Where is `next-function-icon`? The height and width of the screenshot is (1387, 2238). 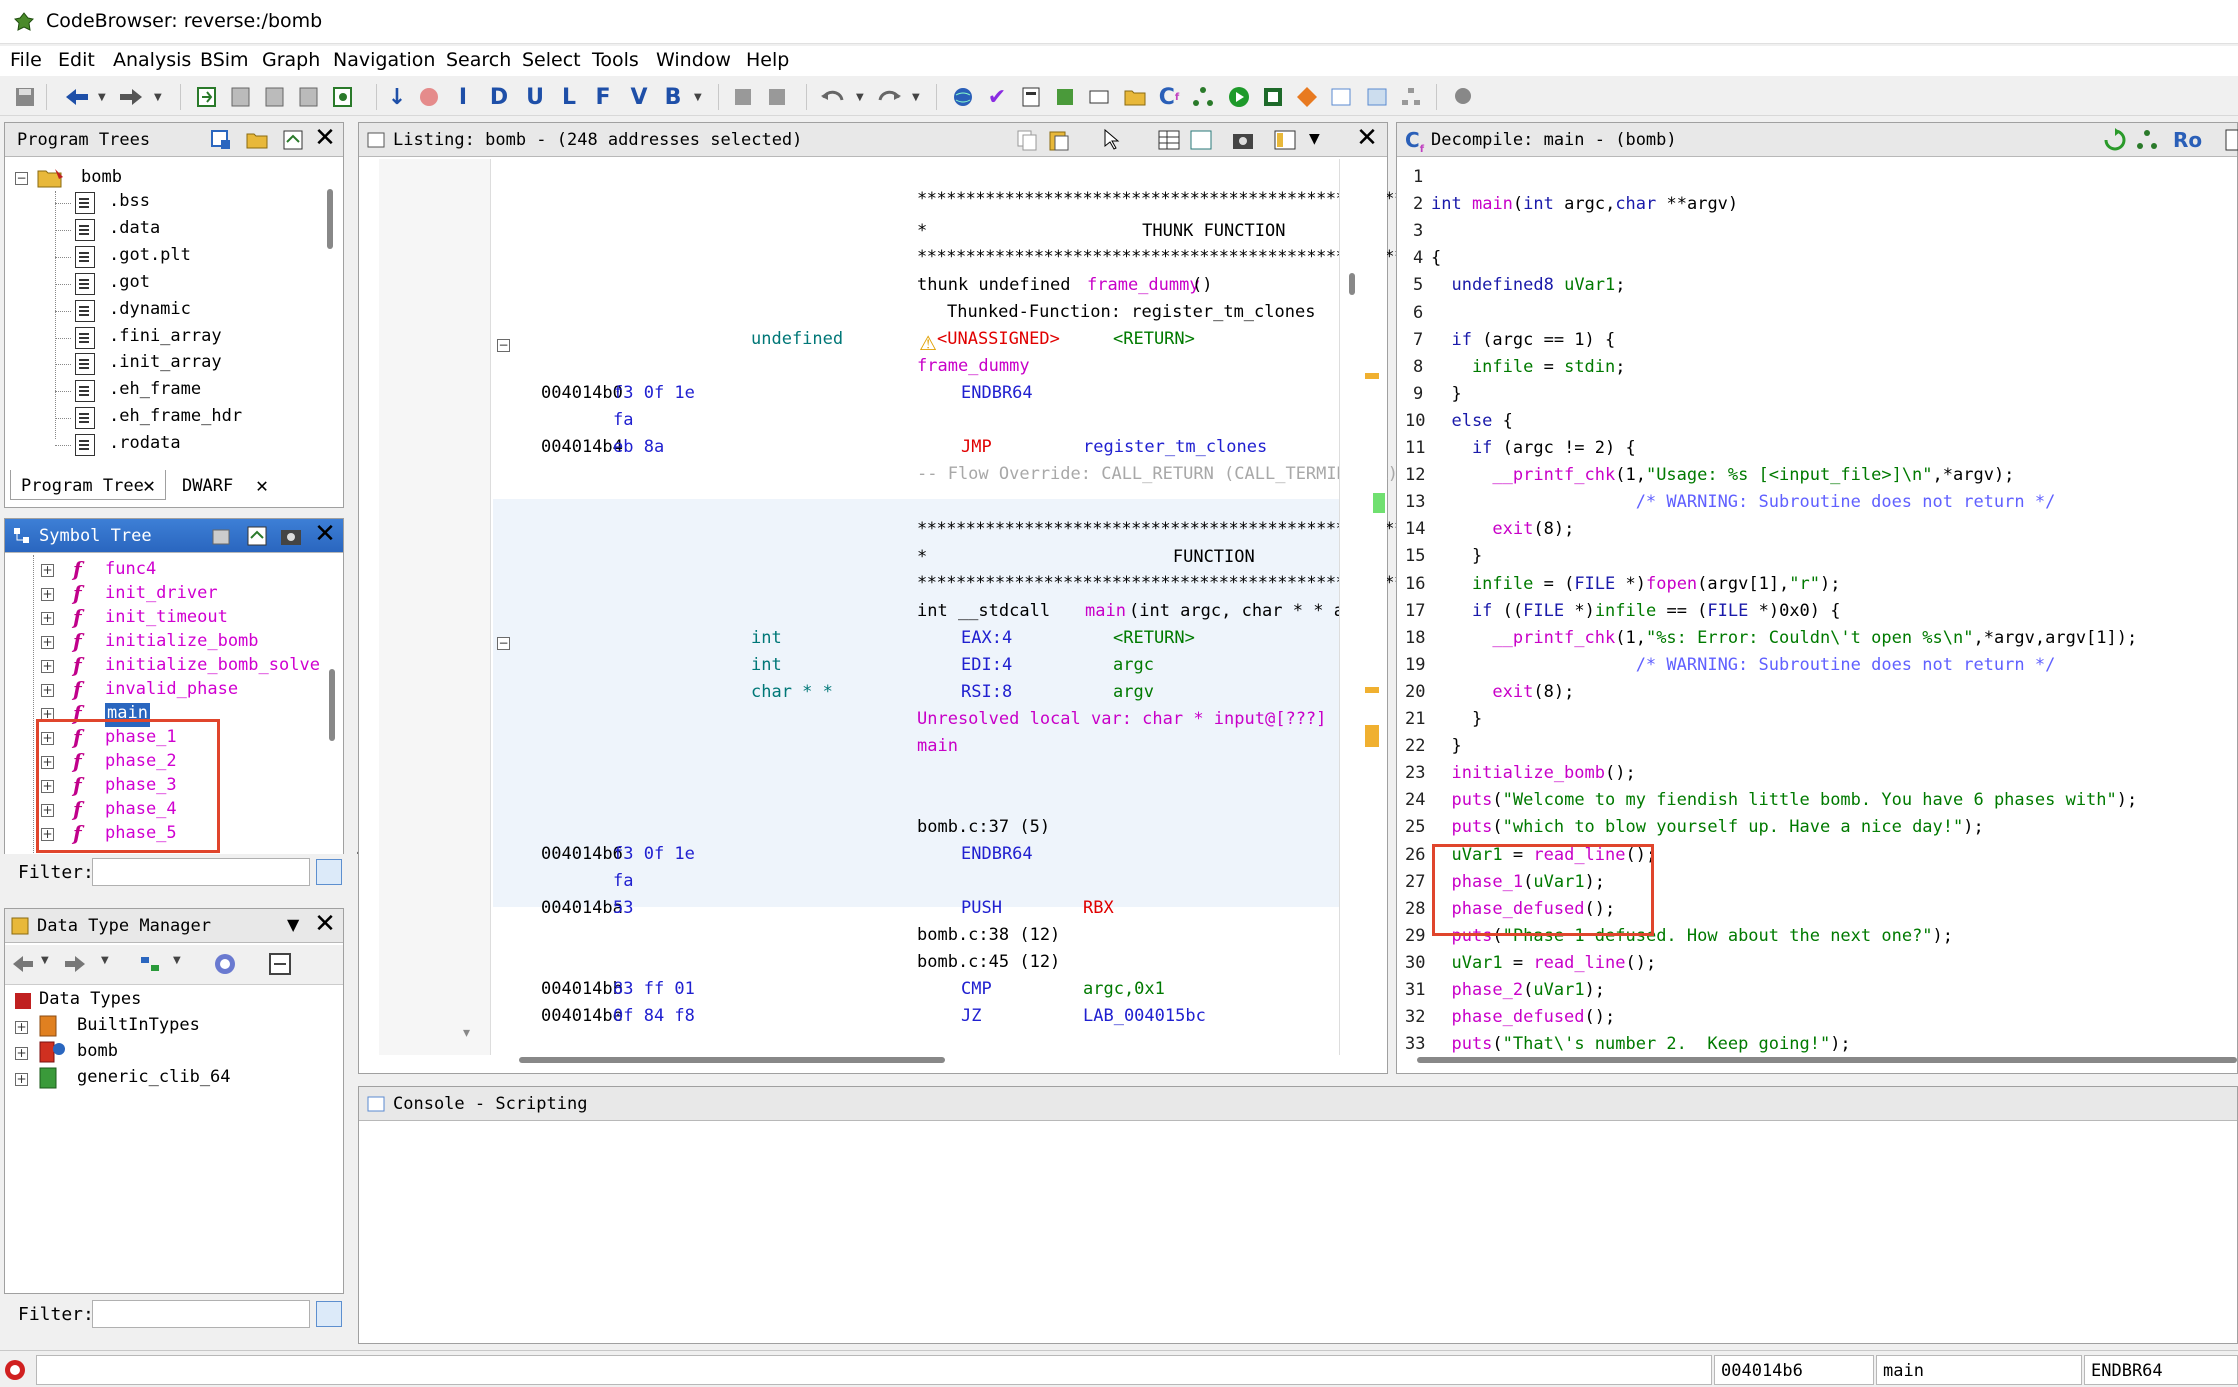
next-function-icon is located at coordinates (343, 97).